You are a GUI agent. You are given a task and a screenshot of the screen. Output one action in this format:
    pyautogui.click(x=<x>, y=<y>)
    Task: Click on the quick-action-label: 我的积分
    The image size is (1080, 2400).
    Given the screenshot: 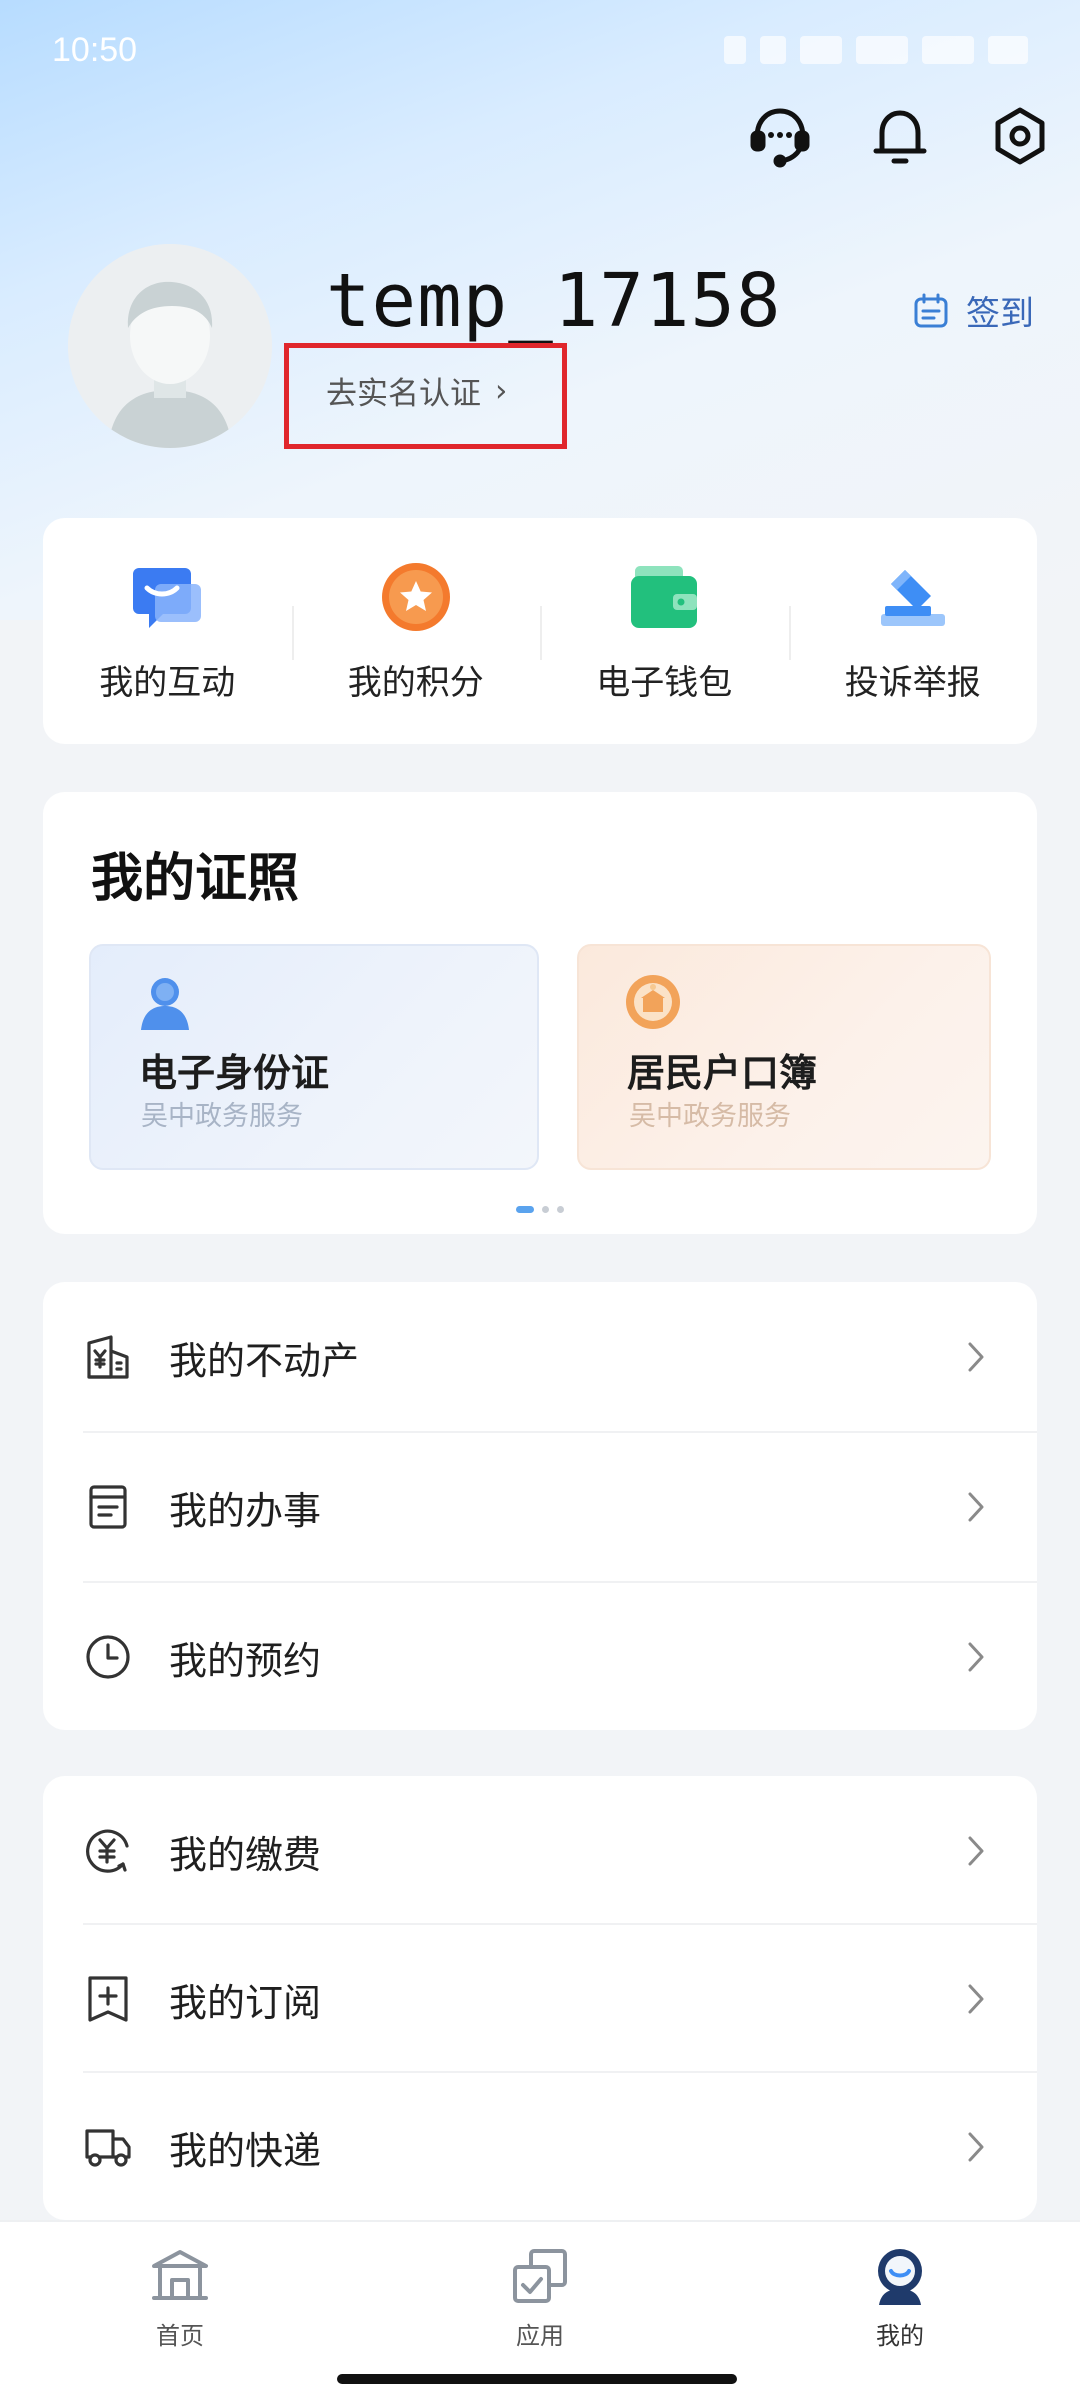 What is the action you would take?
    pyautogui.click(x=415, y=682)
    